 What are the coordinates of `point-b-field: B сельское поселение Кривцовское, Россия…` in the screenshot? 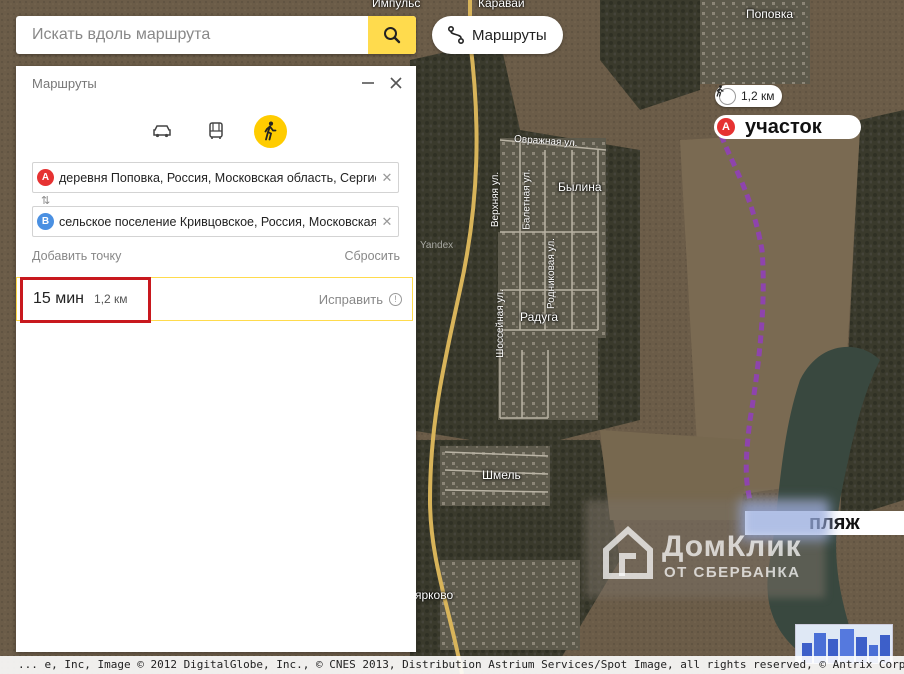 It's located at (215, 221).